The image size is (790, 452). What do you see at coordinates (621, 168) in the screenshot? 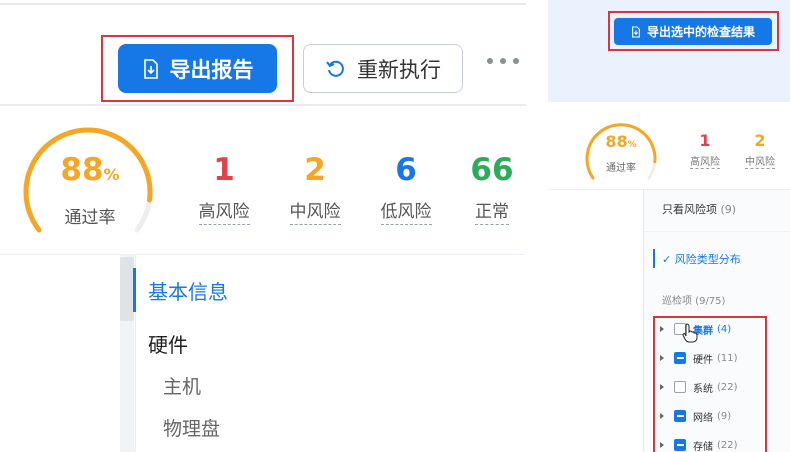
I see `pass-rate-label-small: 通过率` at bounding box center [621, 168].